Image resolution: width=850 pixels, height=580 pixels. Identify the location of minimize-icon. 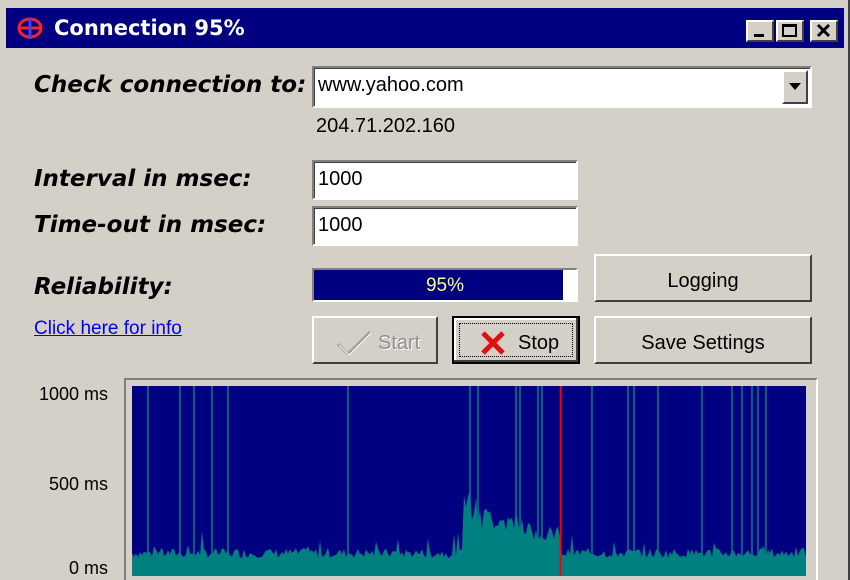
(759, 35).